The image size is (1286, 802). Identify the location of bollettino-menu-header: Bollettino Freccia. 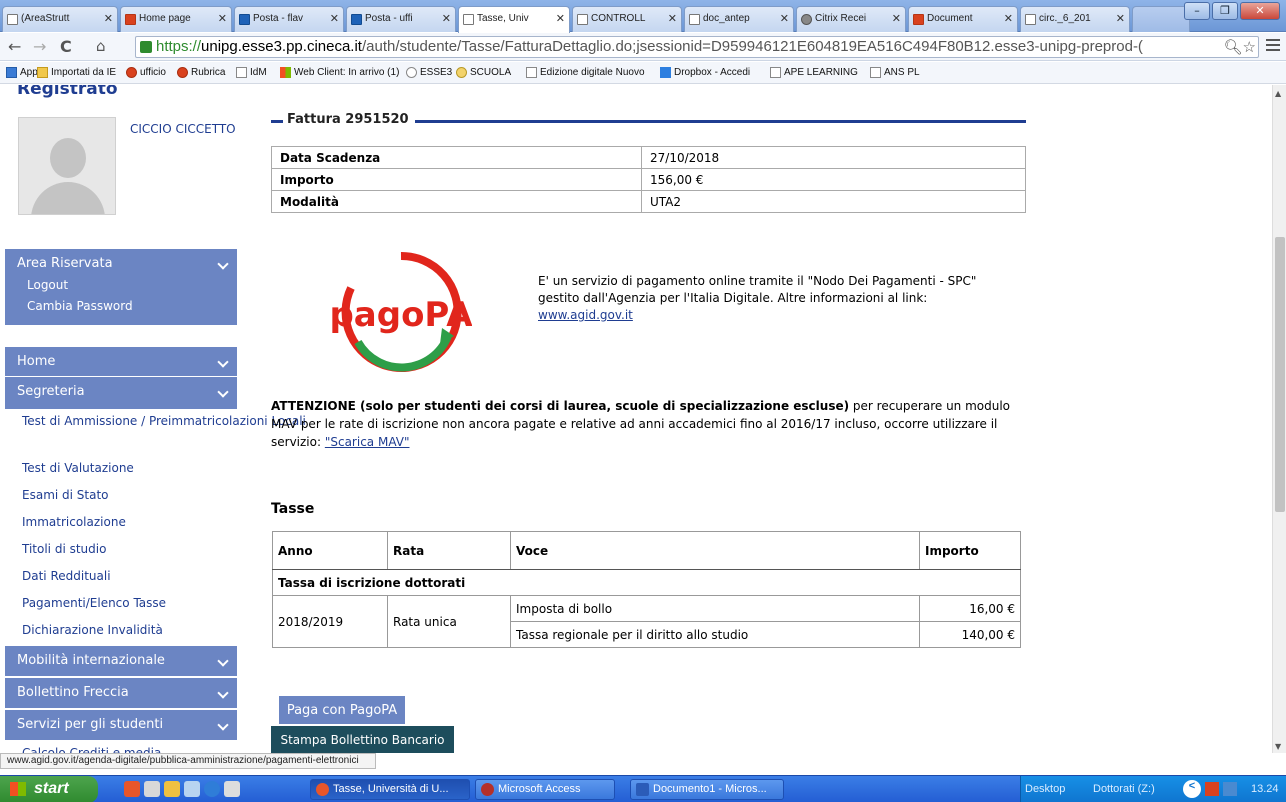
(121, 693).